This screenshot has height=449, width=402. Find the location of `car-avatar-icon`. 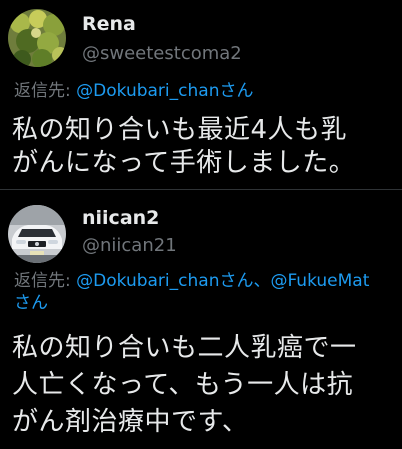

car-avatar-icon is located at coordinates (37, 234).